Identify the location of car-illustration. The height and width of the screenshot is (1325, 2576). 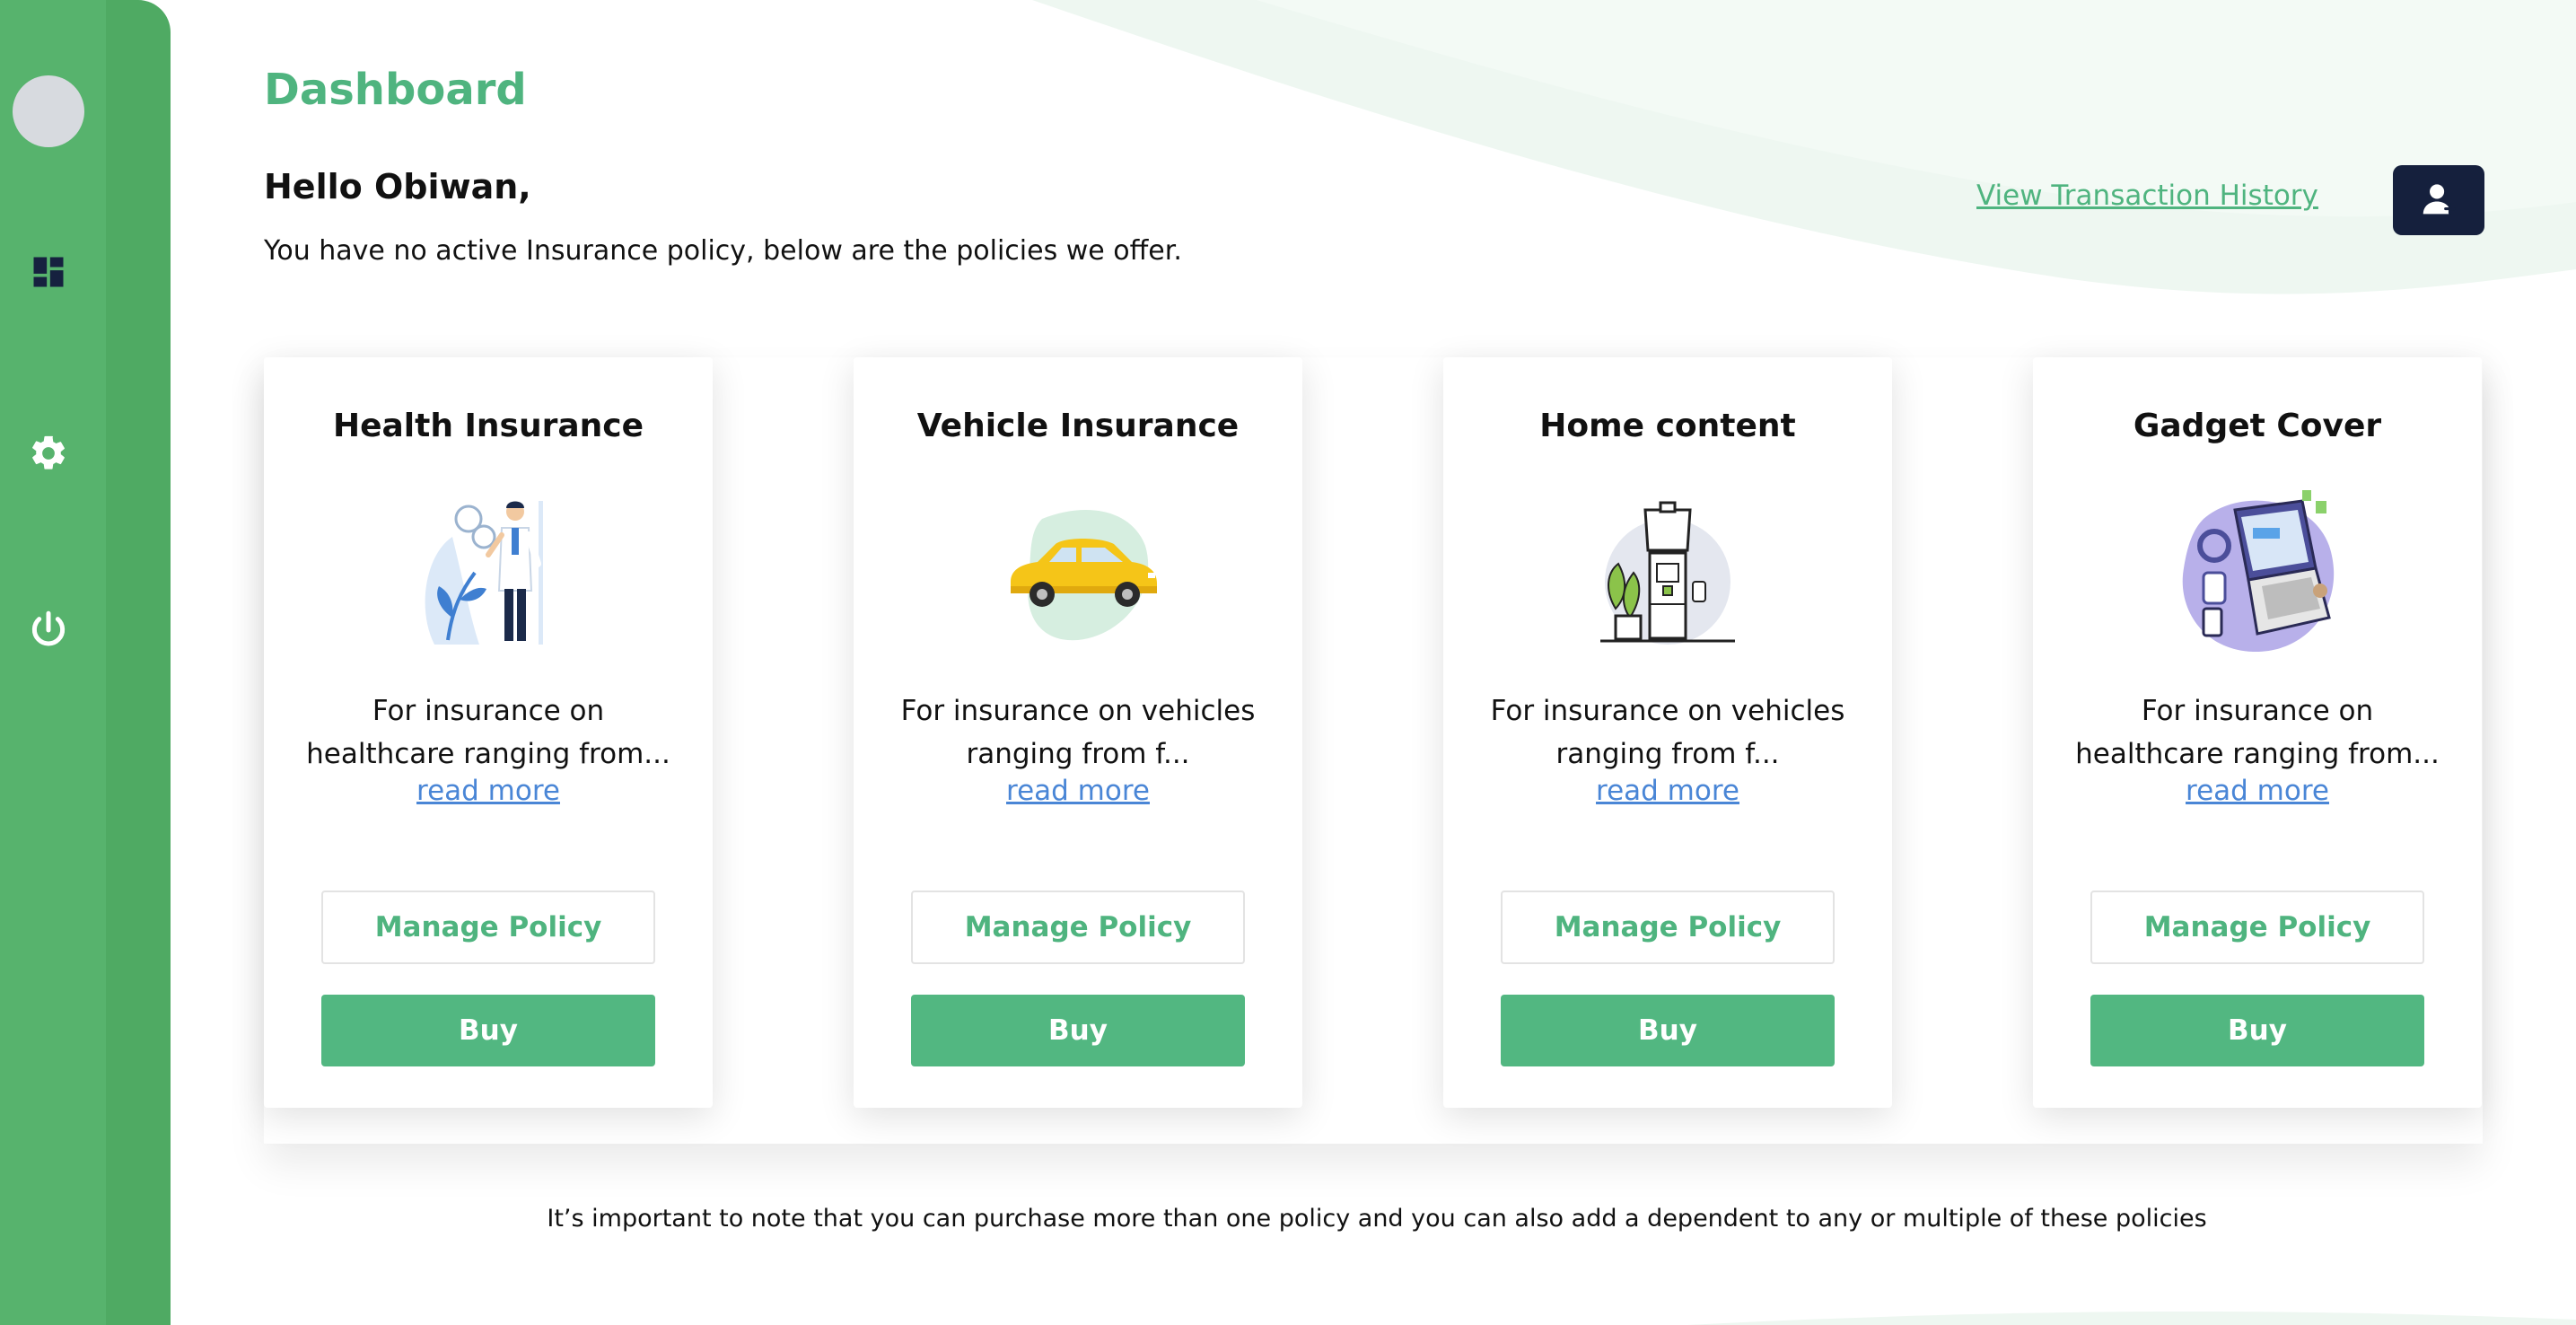
(1084, 575).